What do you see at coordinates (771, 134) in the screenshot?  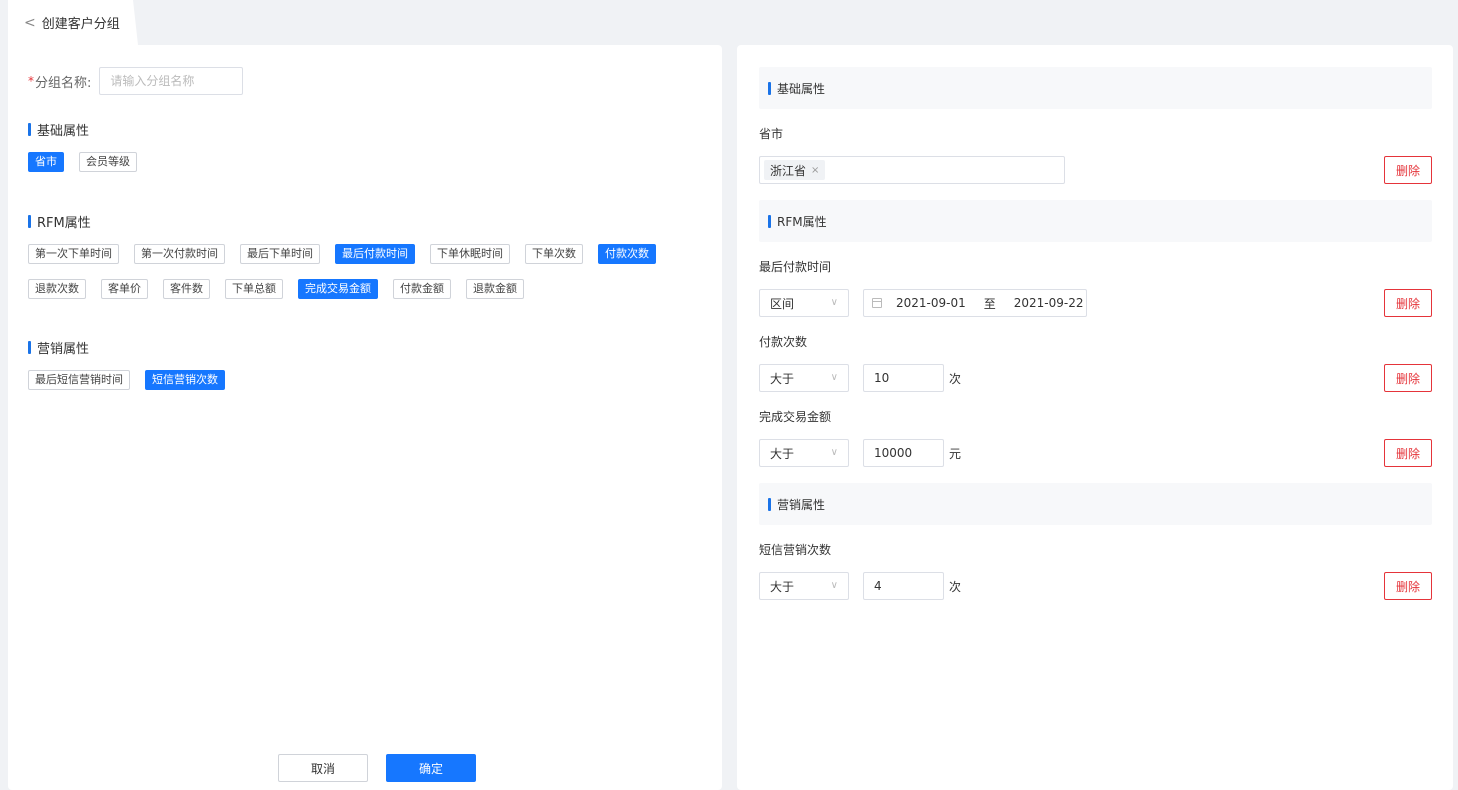 I see `condition-label-province: 省市` at bounding box center [771, 134].